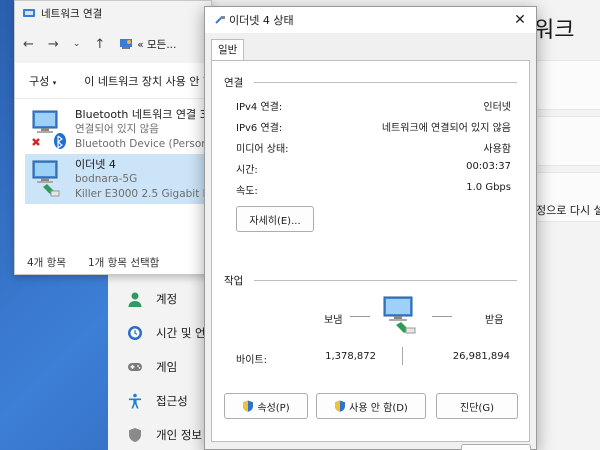  Describe the element at coordinates (402, 315) in the screenshot. I see `network-activity-icon` at that location.